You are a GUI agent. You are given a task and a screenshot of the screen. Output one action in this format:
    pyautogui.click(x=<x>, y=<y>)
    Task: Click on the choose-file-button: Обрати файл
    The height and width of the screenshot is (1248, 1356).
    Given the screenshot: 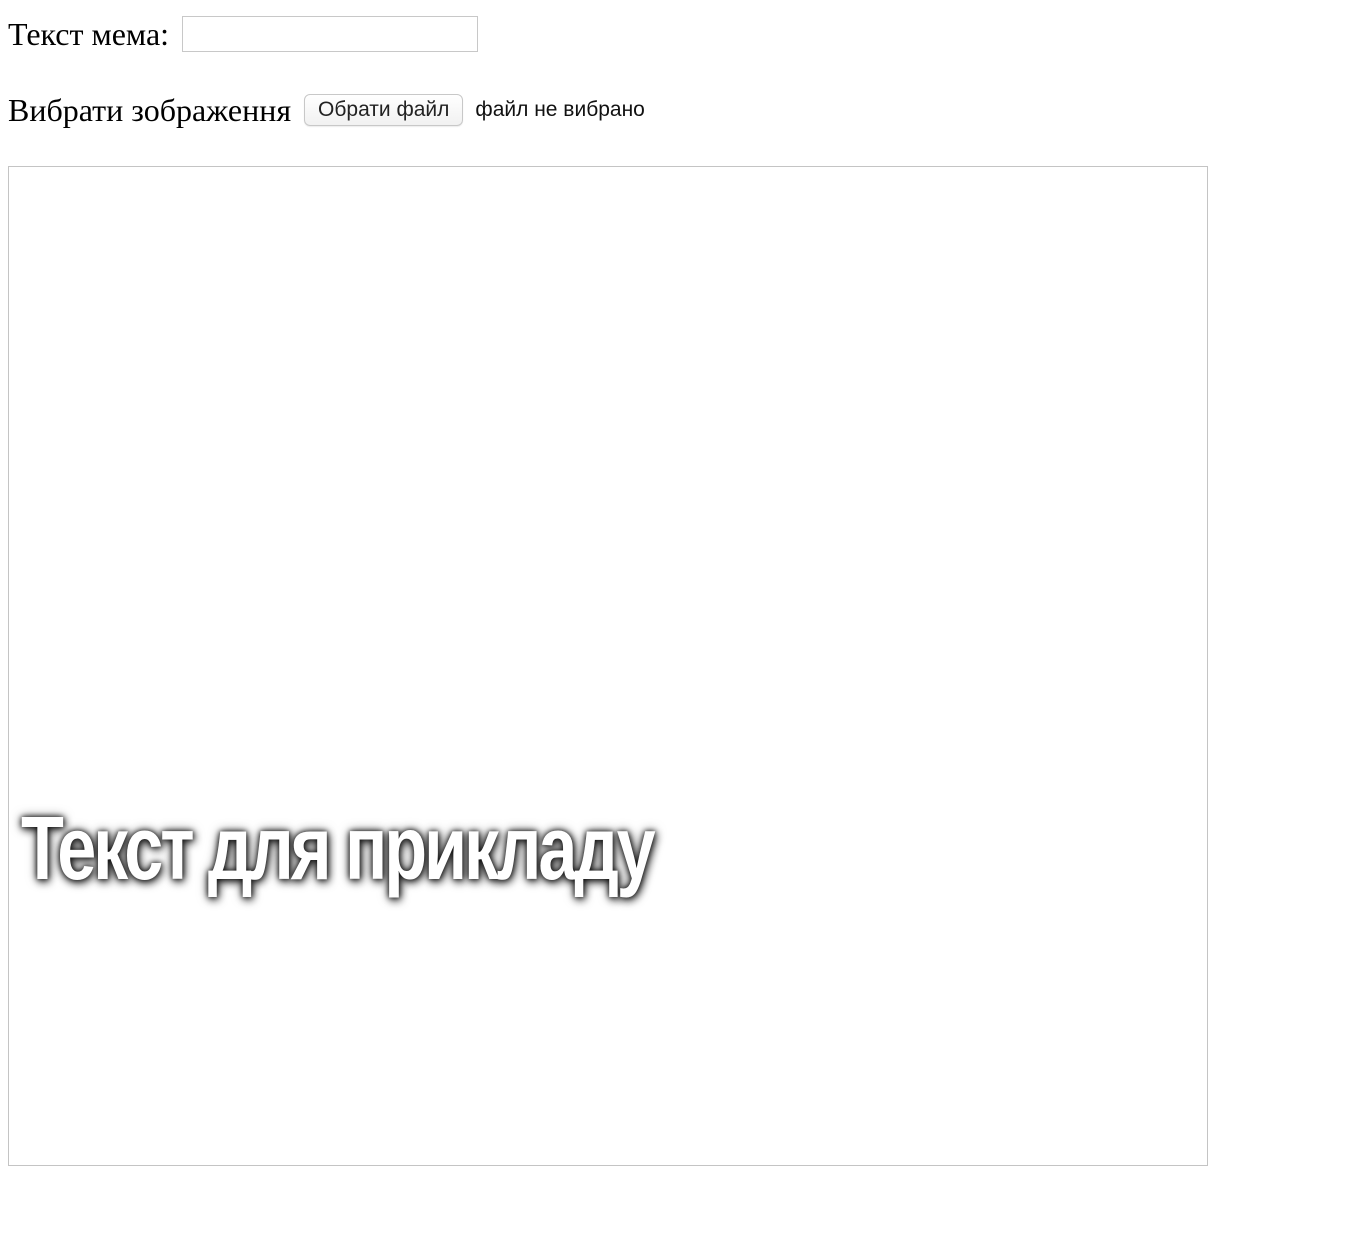 What is the action you would take?
    pyautogui.click(x=384, y=110)
    